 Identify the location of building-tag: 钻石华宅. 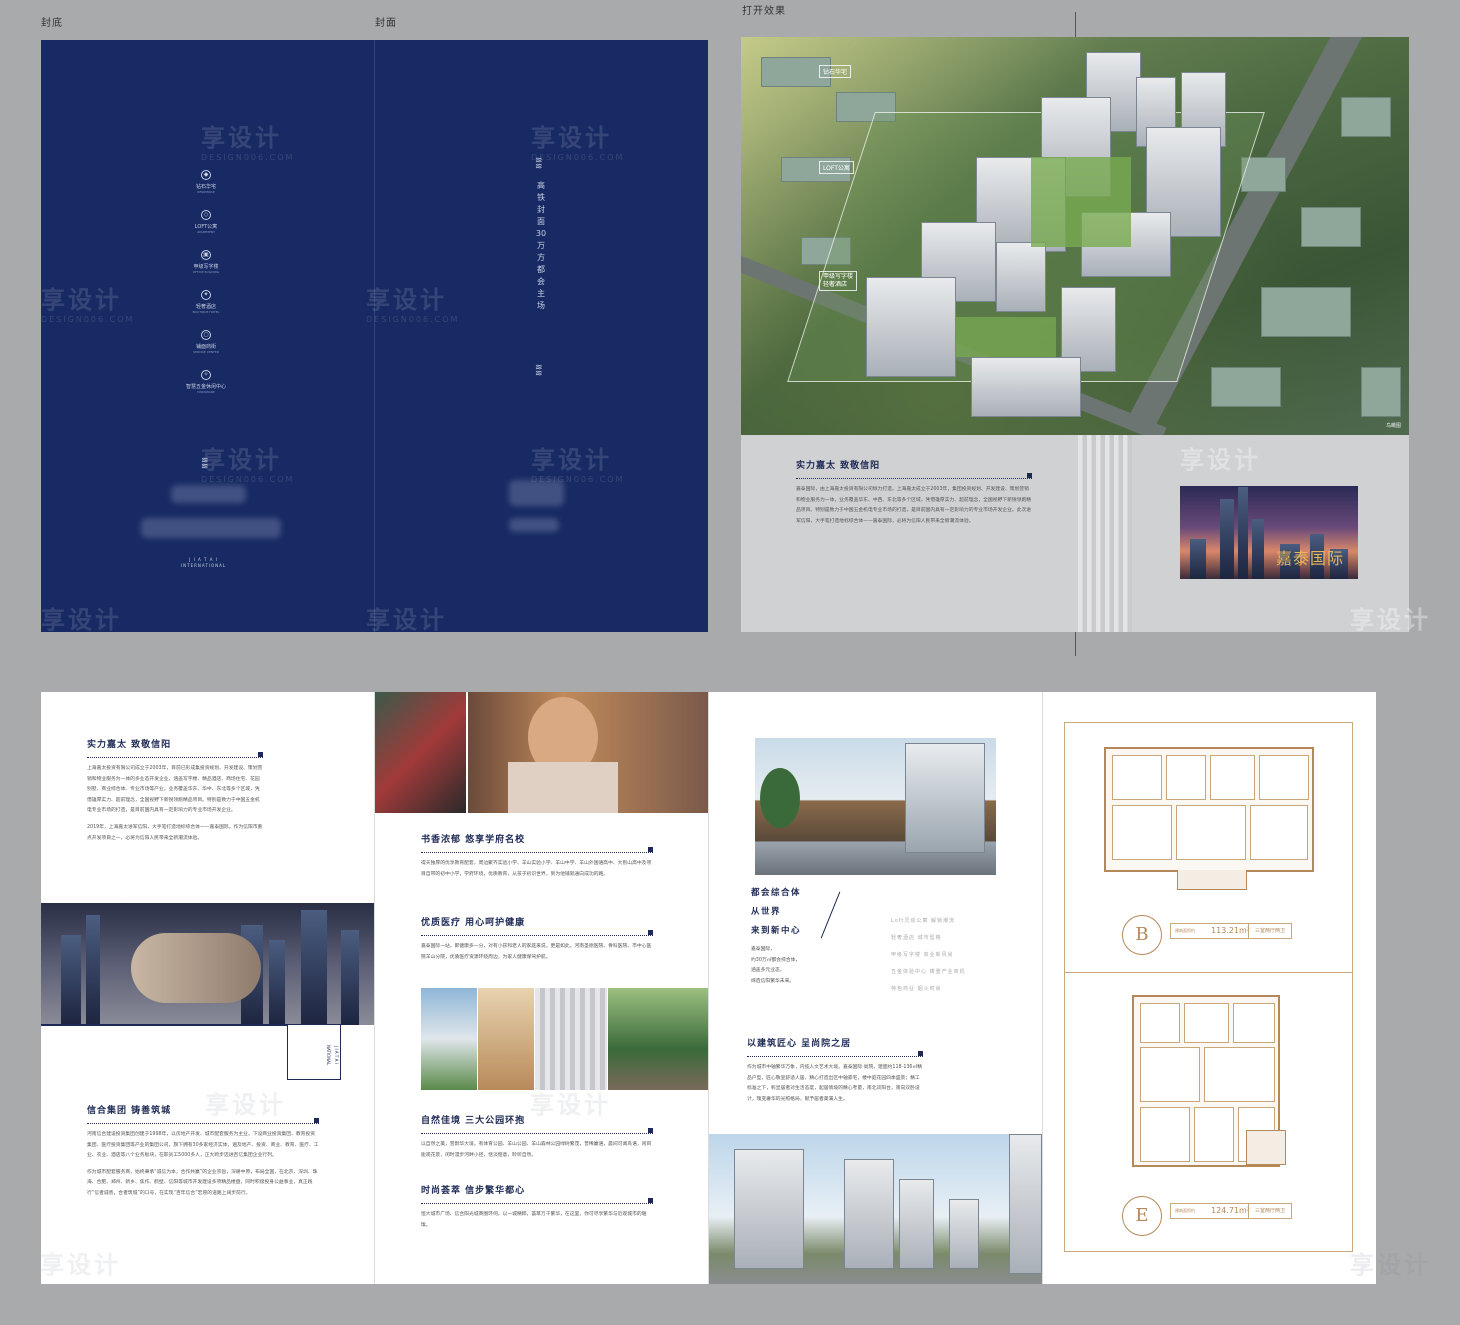
(835, 71).